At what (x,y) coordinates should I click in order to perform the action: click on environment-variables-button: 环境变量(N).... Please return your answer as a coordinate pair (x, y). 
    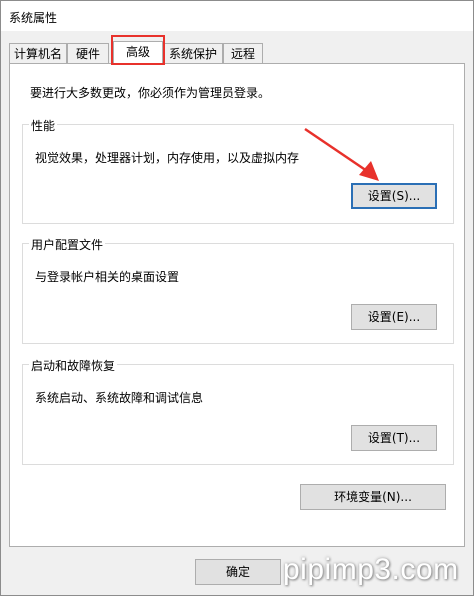
    Looking at the image, I should click on (373, 497).